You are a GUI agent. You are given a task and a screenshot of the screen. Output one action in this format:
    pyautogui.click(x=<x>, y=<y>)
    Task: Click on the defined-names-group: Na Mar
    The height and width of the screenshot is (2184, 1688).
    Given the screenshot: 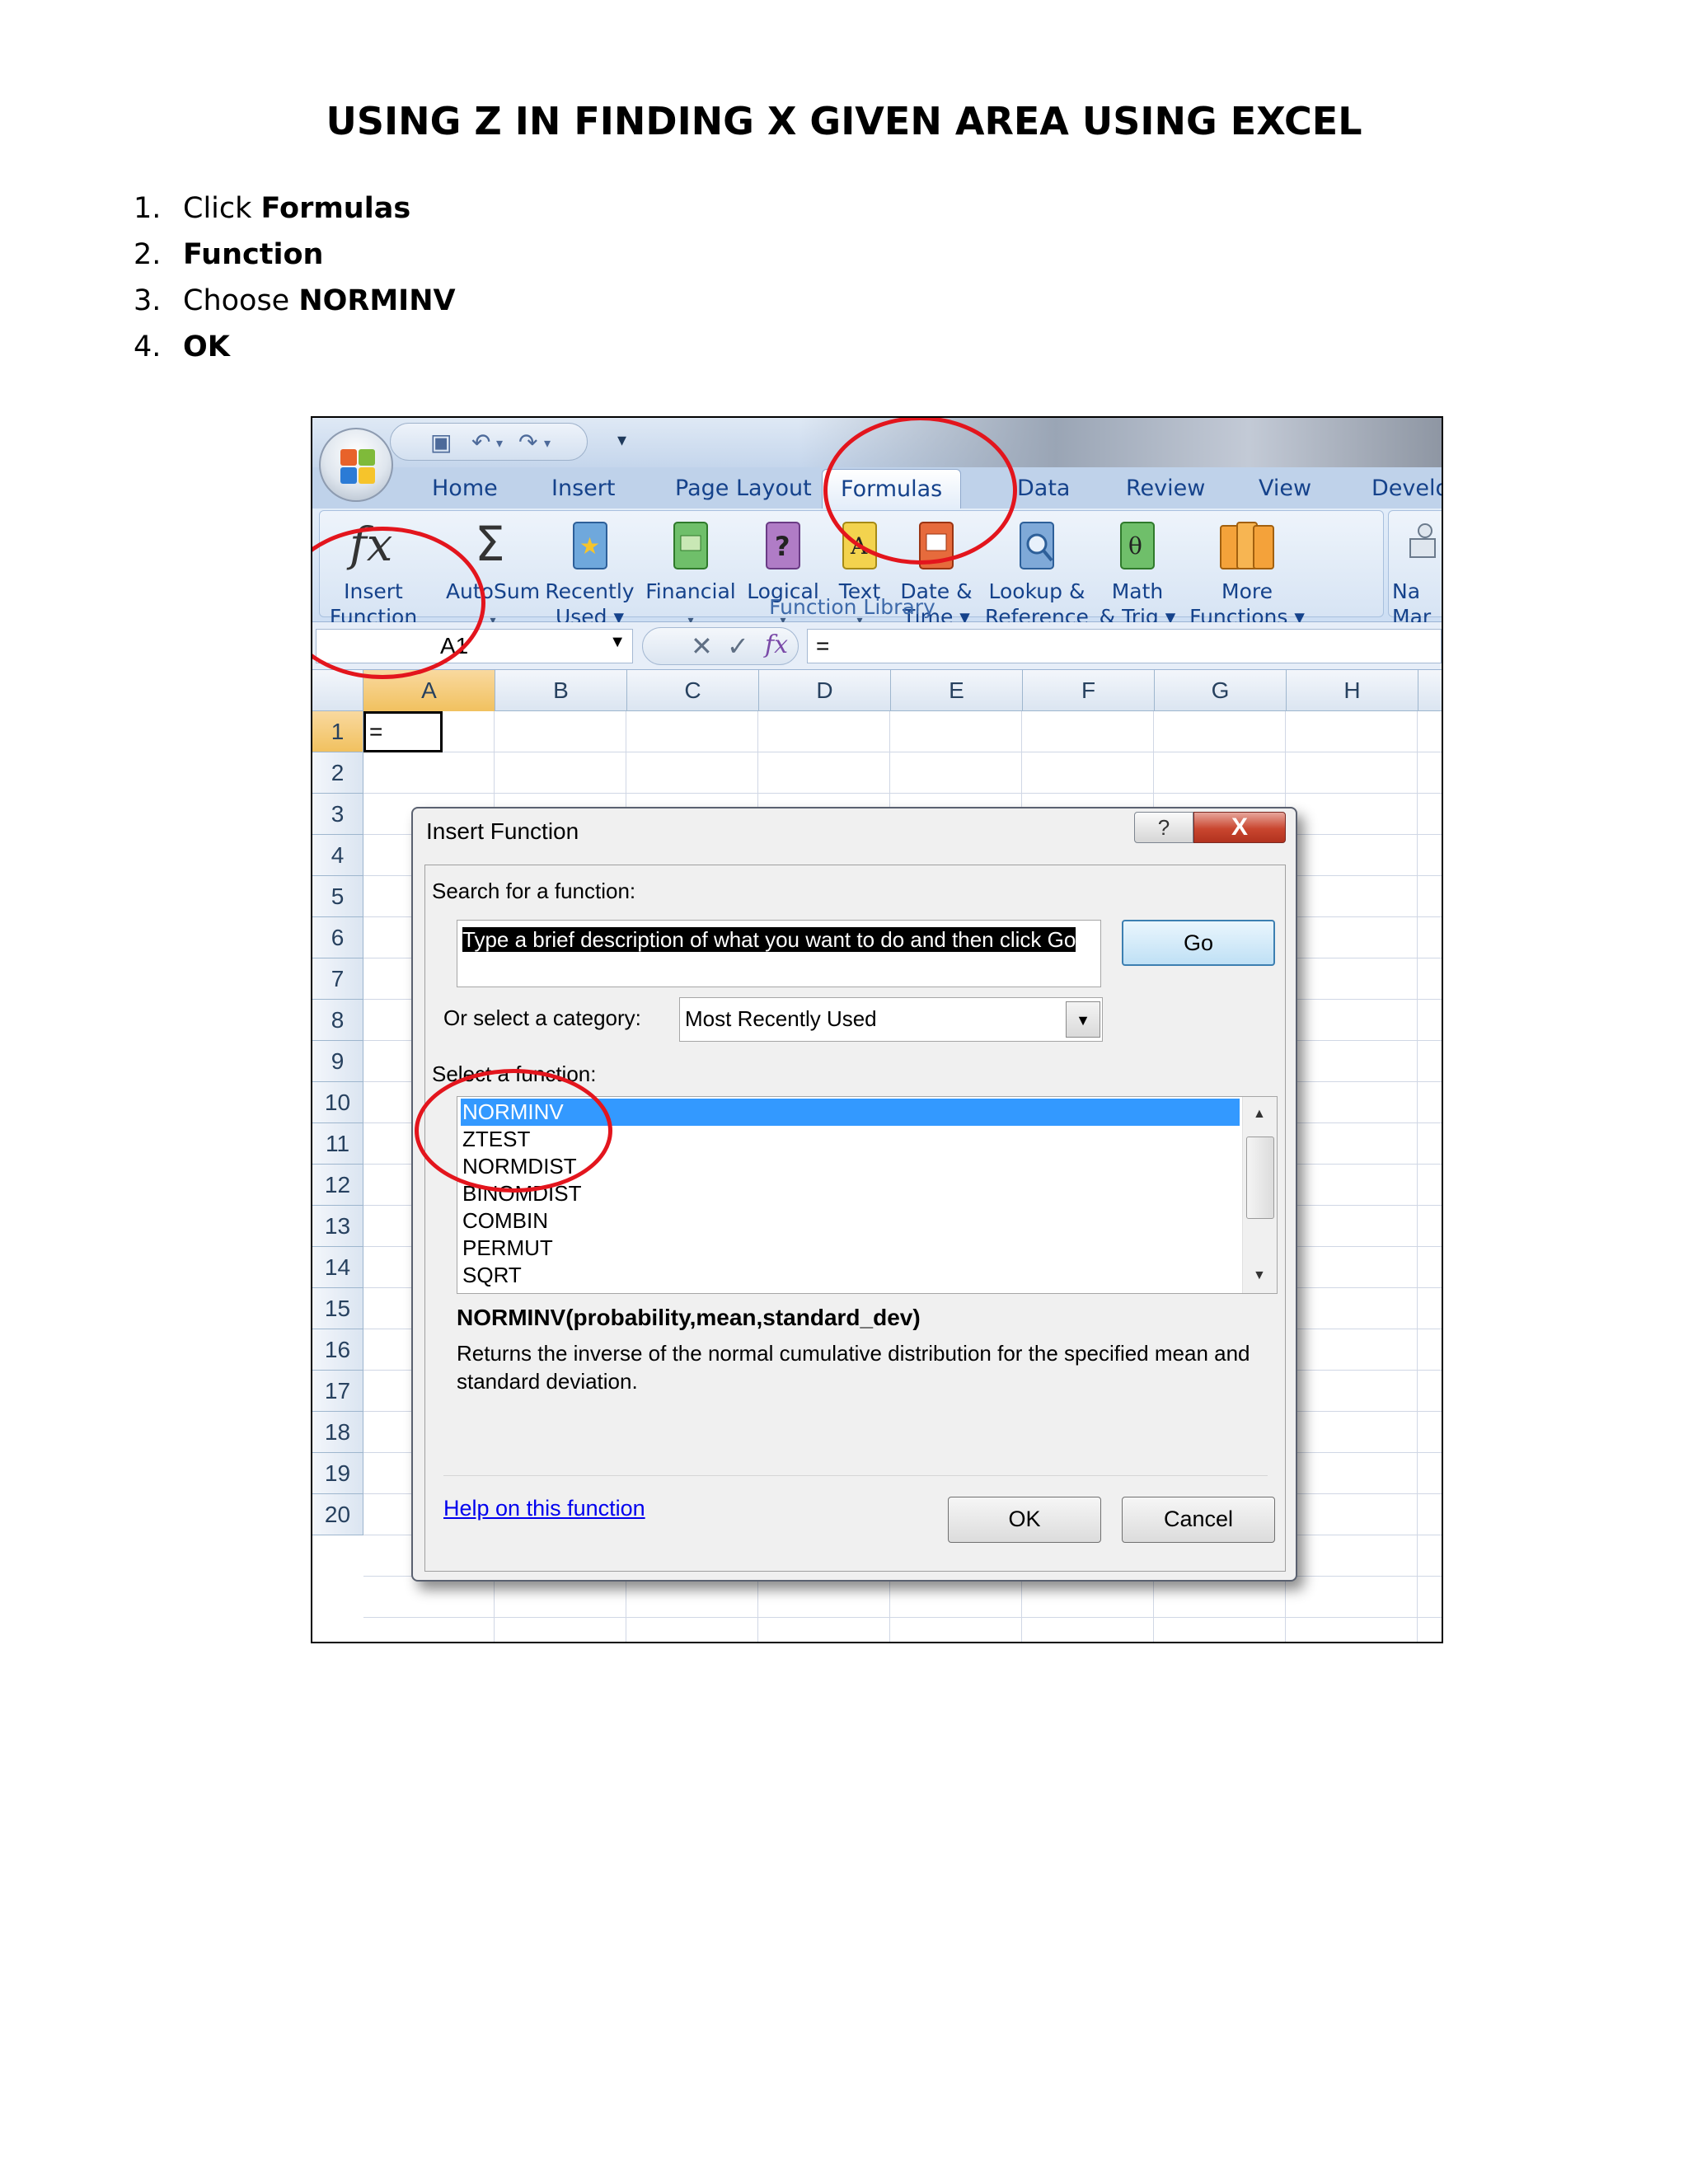 What is the action you would take?
    pyautogui.click(x=1415, y=569)
    